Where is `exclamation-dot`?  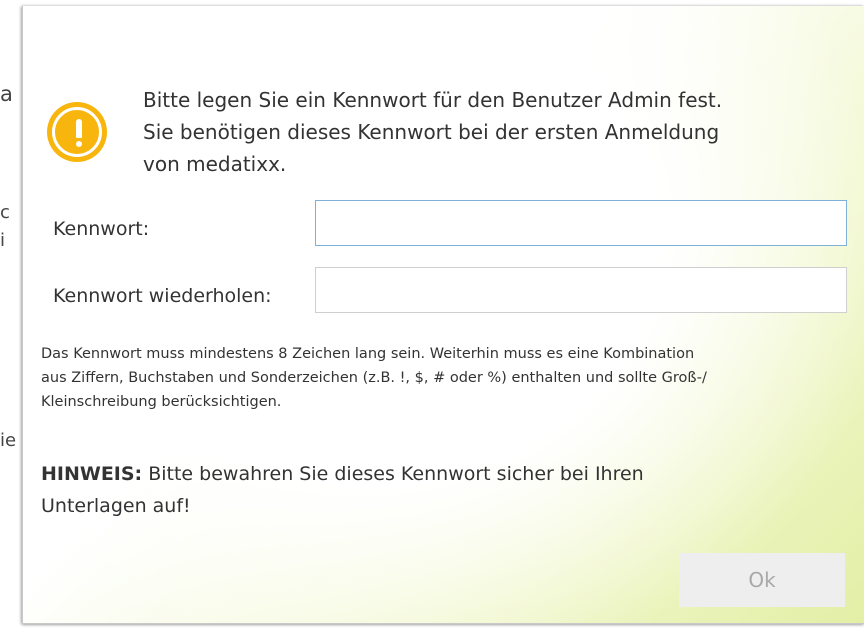 exclamation-dot is located at coordinates (79, 144).